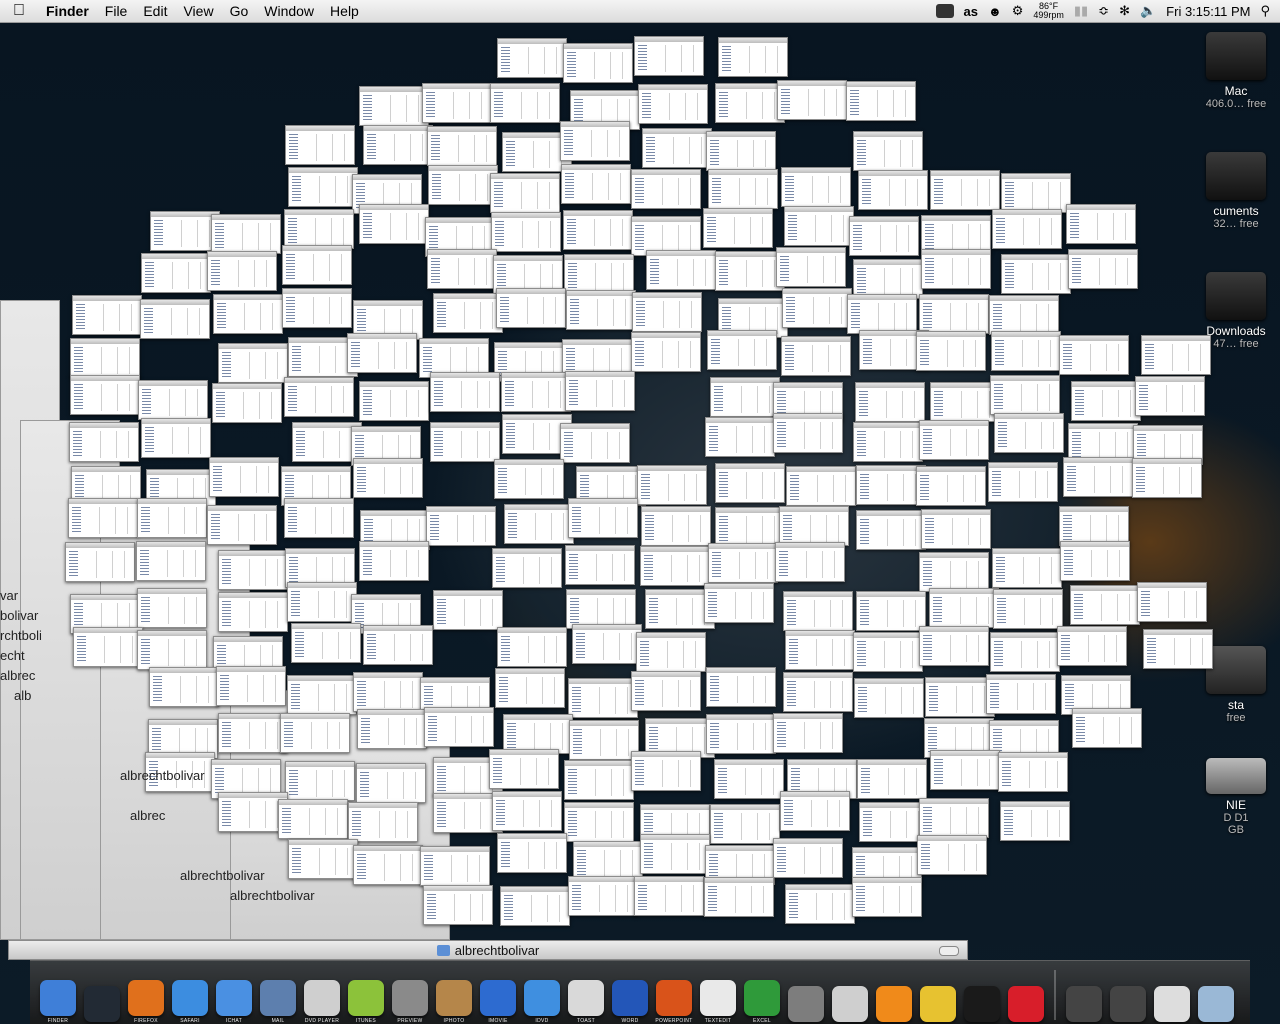 The width and height of the screenshot is (1280, 1024). What do you see at coordinates (630, 995) in the screenshot?
I see `dock-item-word: WORD` at bounding box center [630, 995].